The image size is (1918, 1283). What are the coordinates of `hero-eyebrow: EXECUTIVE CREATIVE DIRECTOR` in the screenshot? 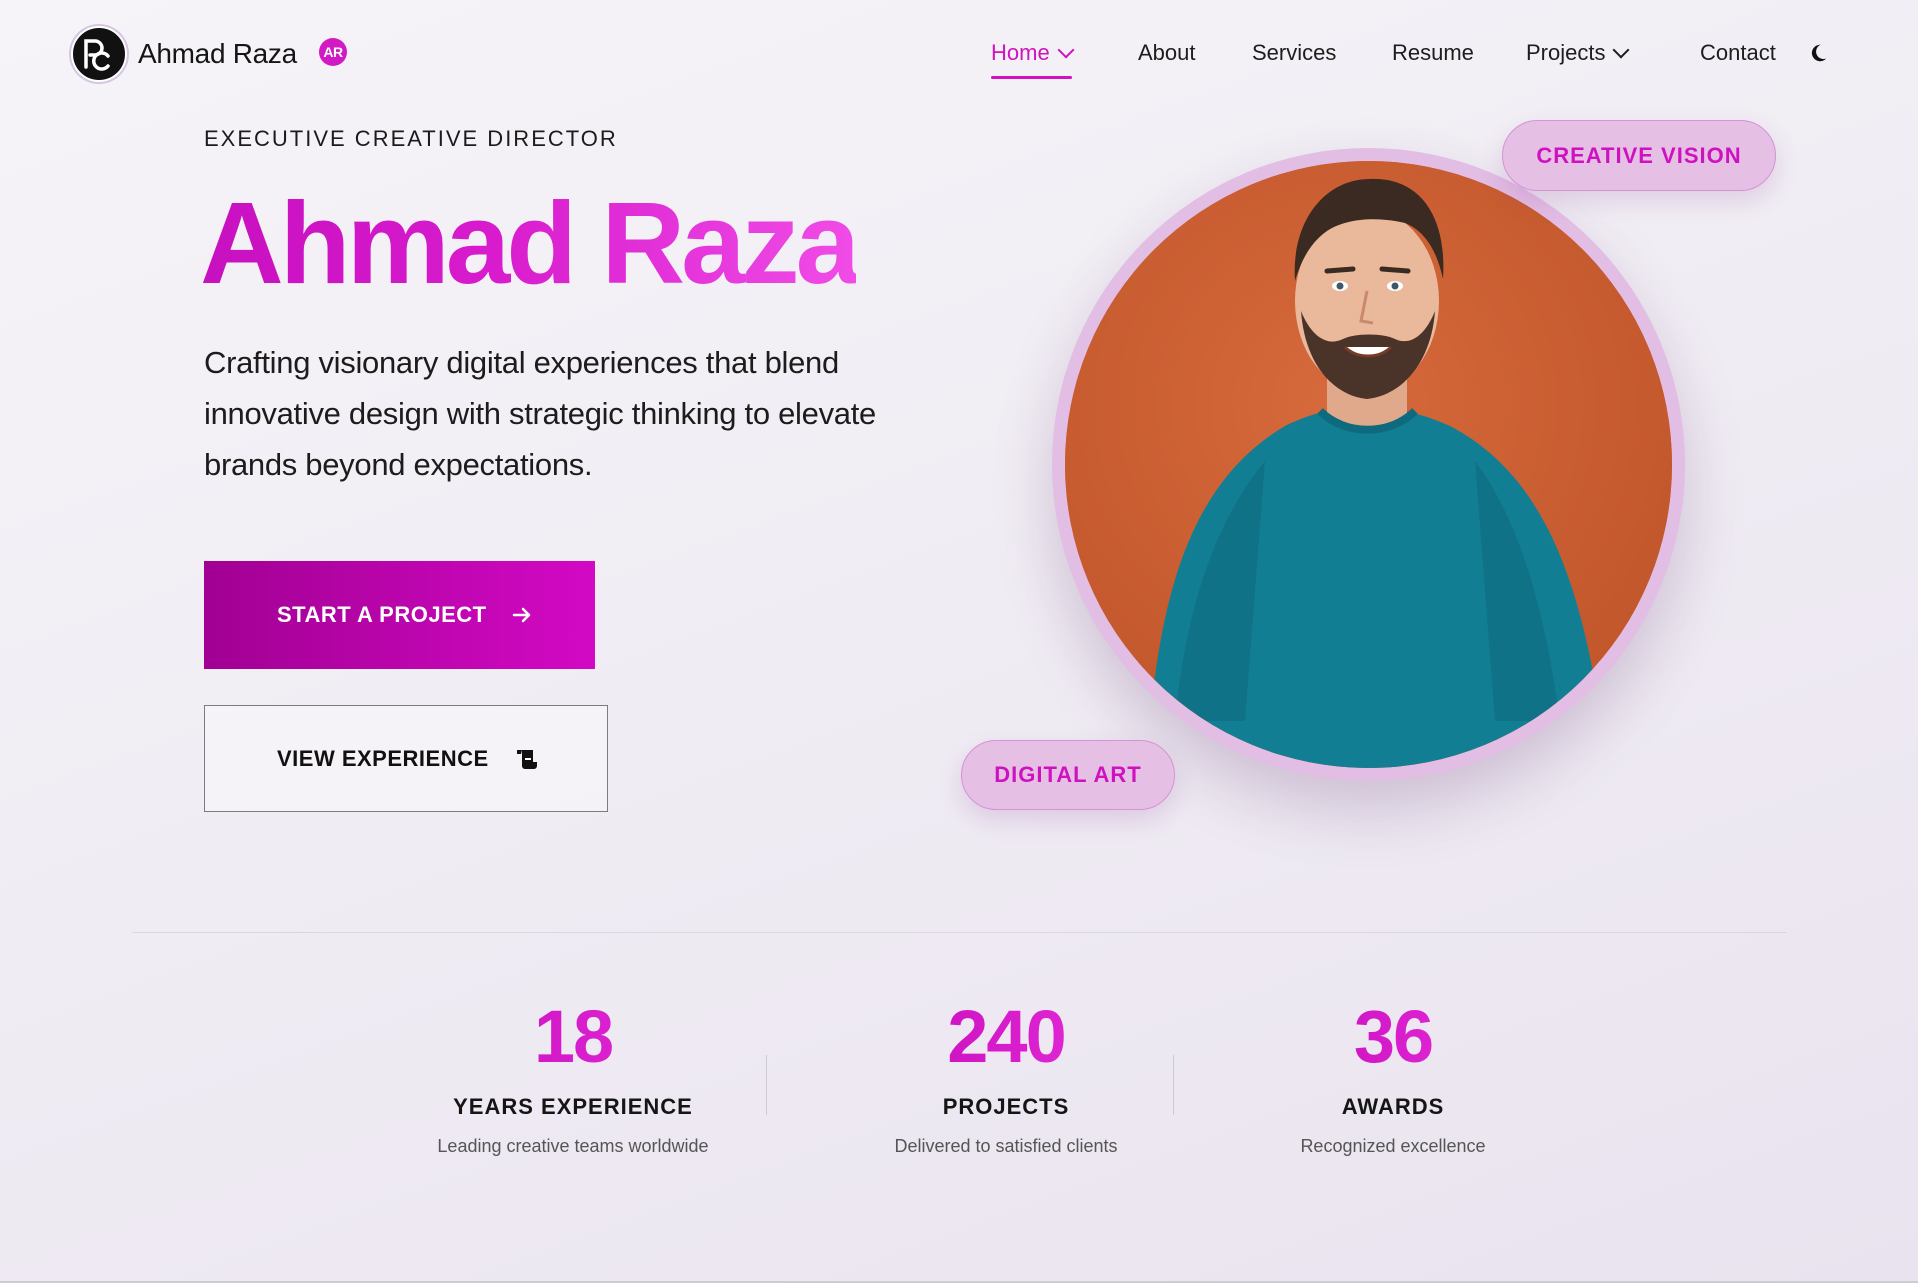 It's located at (411, 138).